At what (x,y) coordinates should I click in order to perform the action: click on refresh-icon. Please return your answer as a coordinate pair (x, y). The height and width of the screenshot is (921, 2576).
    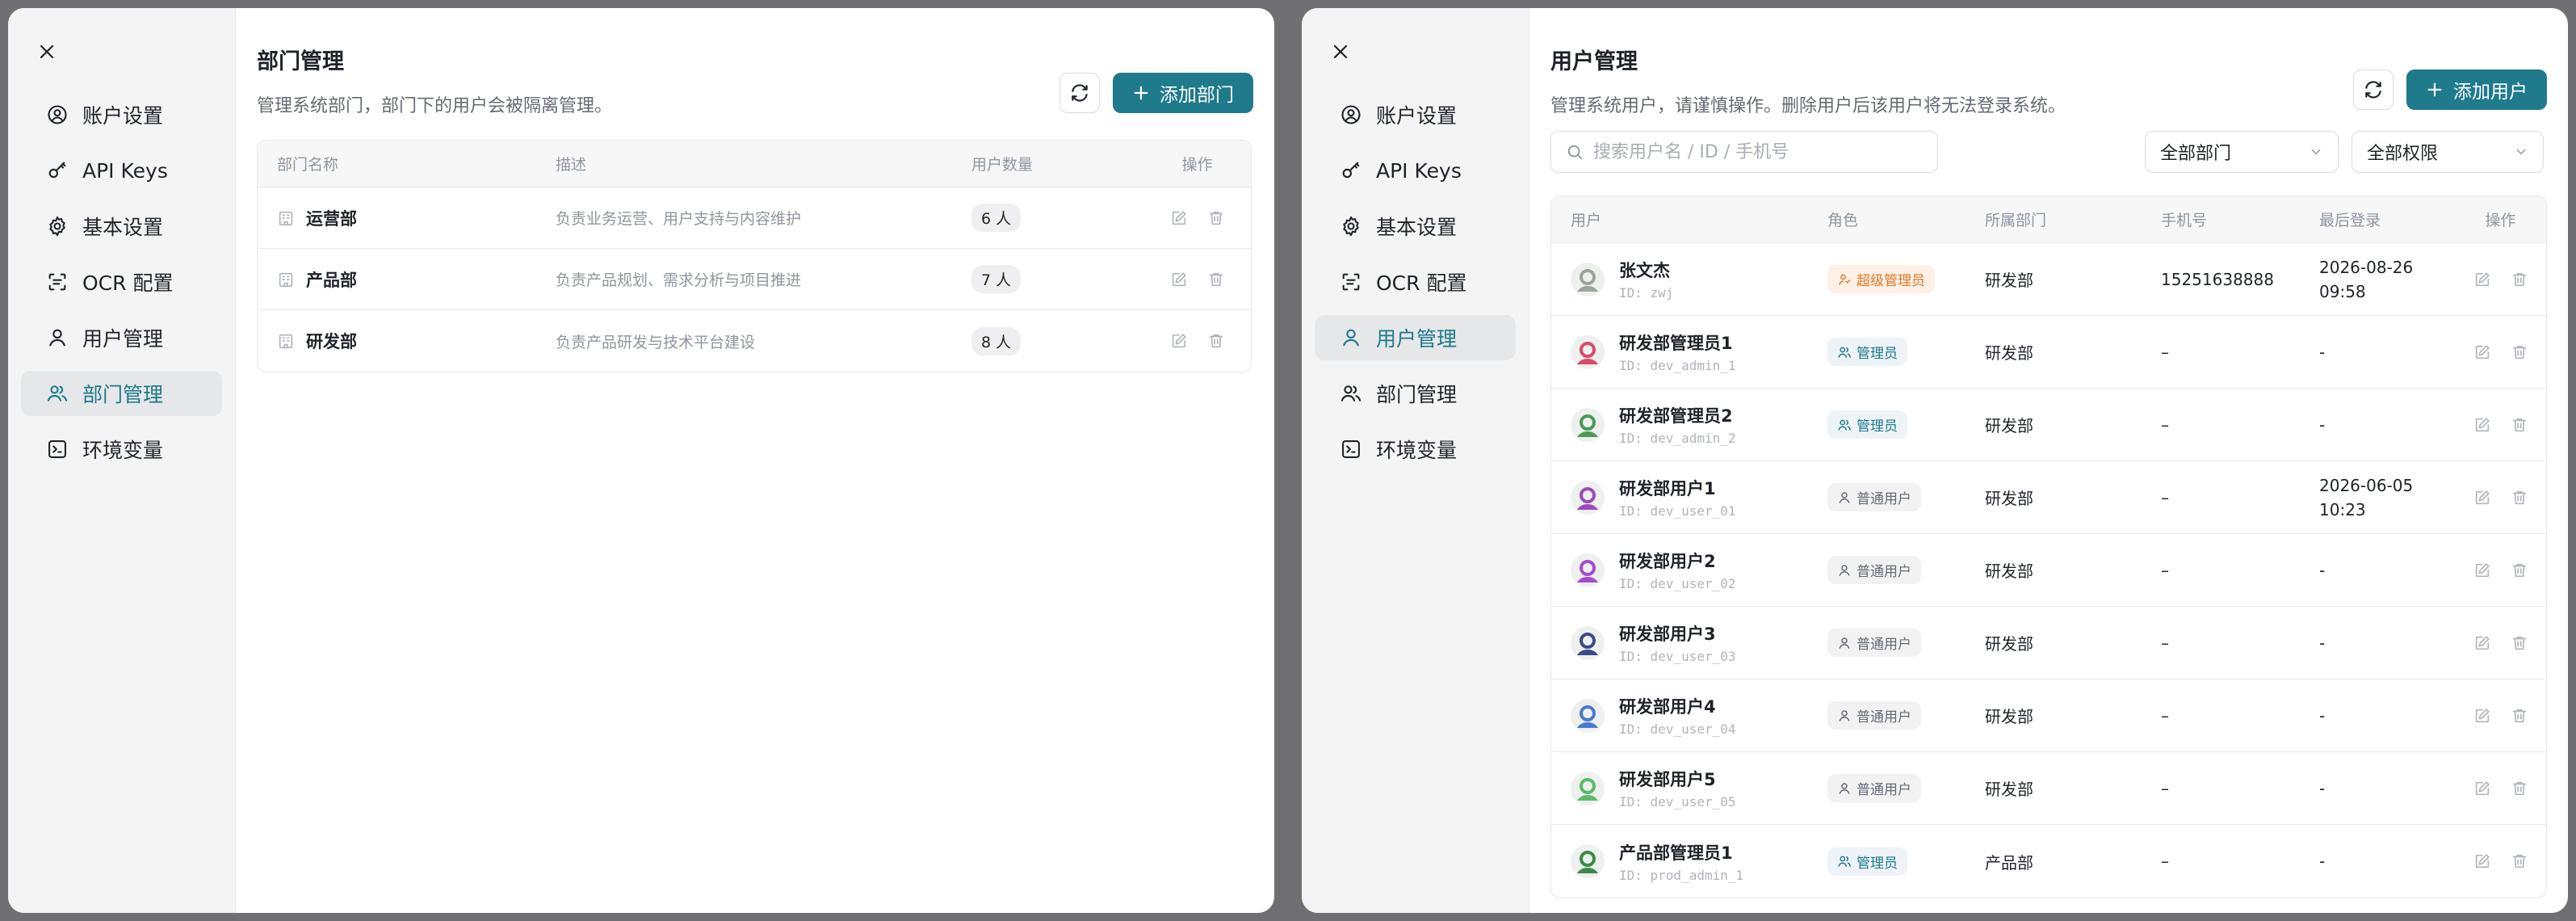
    Looking at the image, I should click on (1080, 93).